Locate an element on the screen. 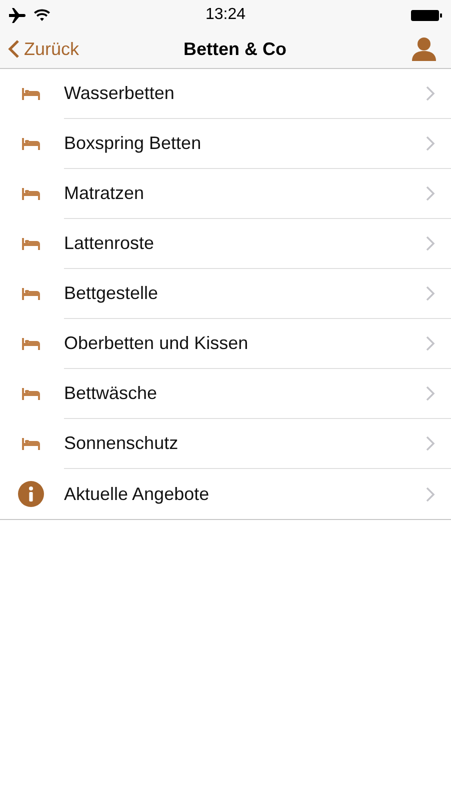 This screenshot has width=451, height=800. item-label: Boxspring Betten is located at coordinates (133, 143).